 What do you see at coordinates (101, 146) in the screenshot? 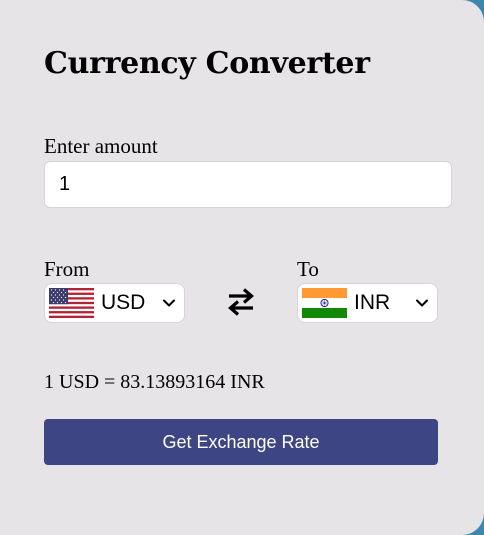
I see `amount-label: Enter amount` at bounding box center [101, 146].